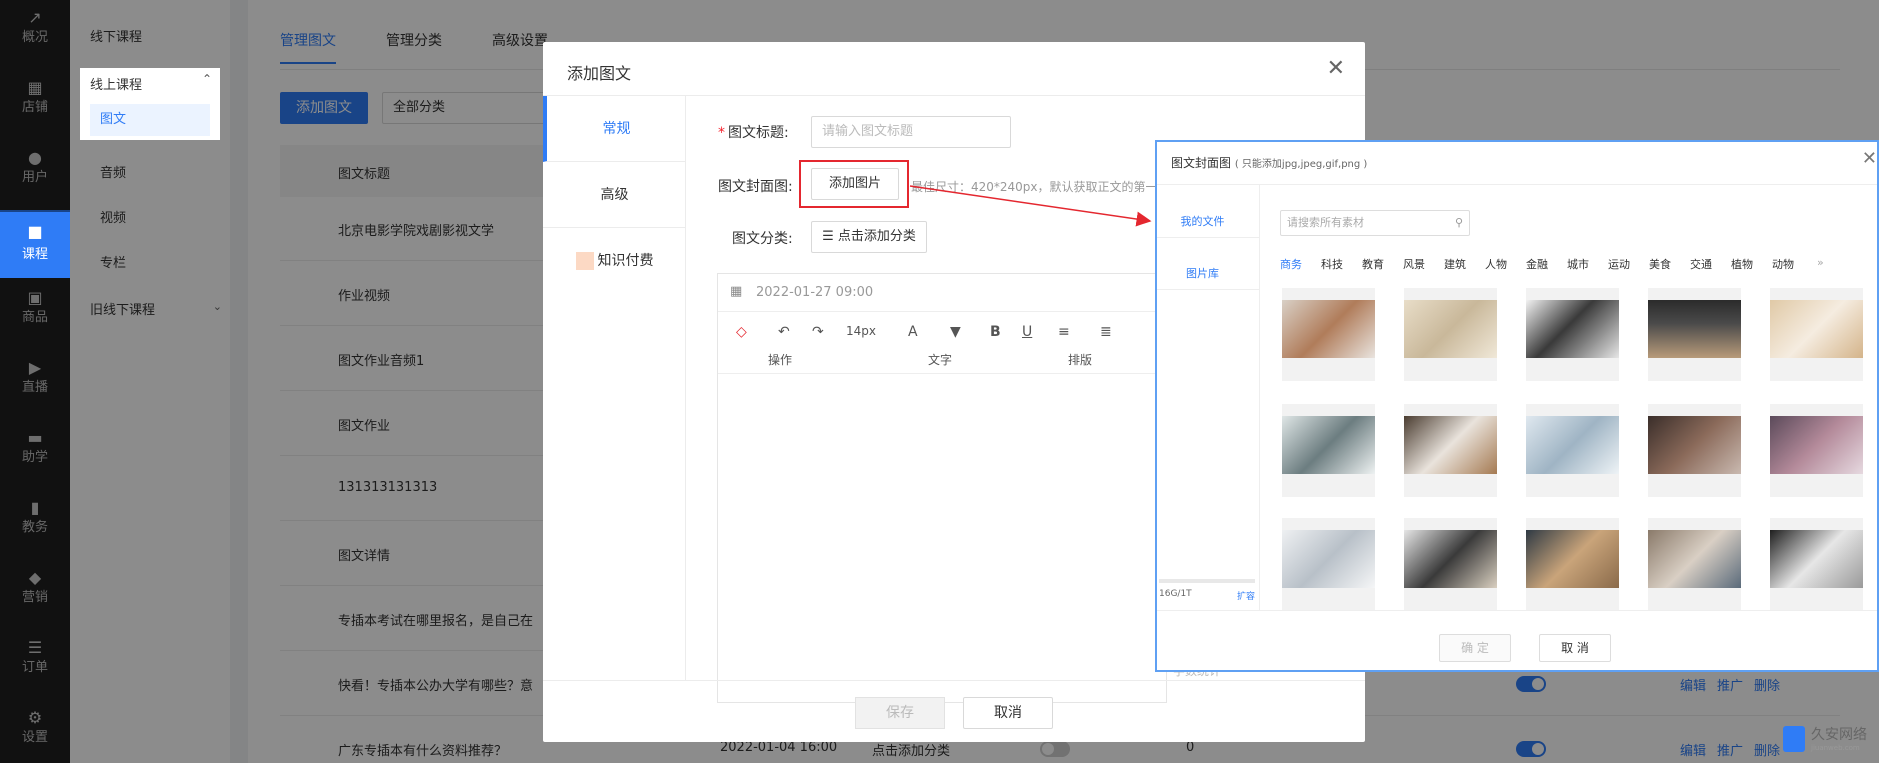 Image resolution: width=1879 pixels, height=763 pixels. Describe the element at coordinates (1575, 648) in the screenshot. I see `picker-cancel-button: 取 消` at that location.